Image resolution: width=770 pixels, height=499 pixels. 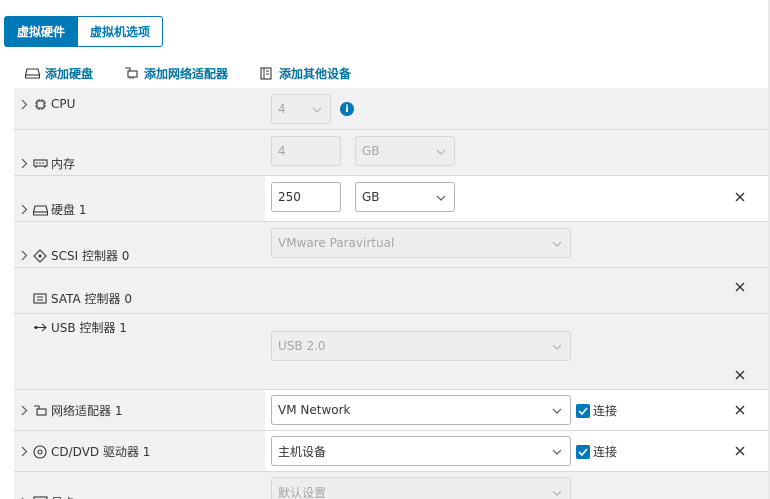 I want to click on add-disk-button: 添加硬盘, so click(x=58, y=73).